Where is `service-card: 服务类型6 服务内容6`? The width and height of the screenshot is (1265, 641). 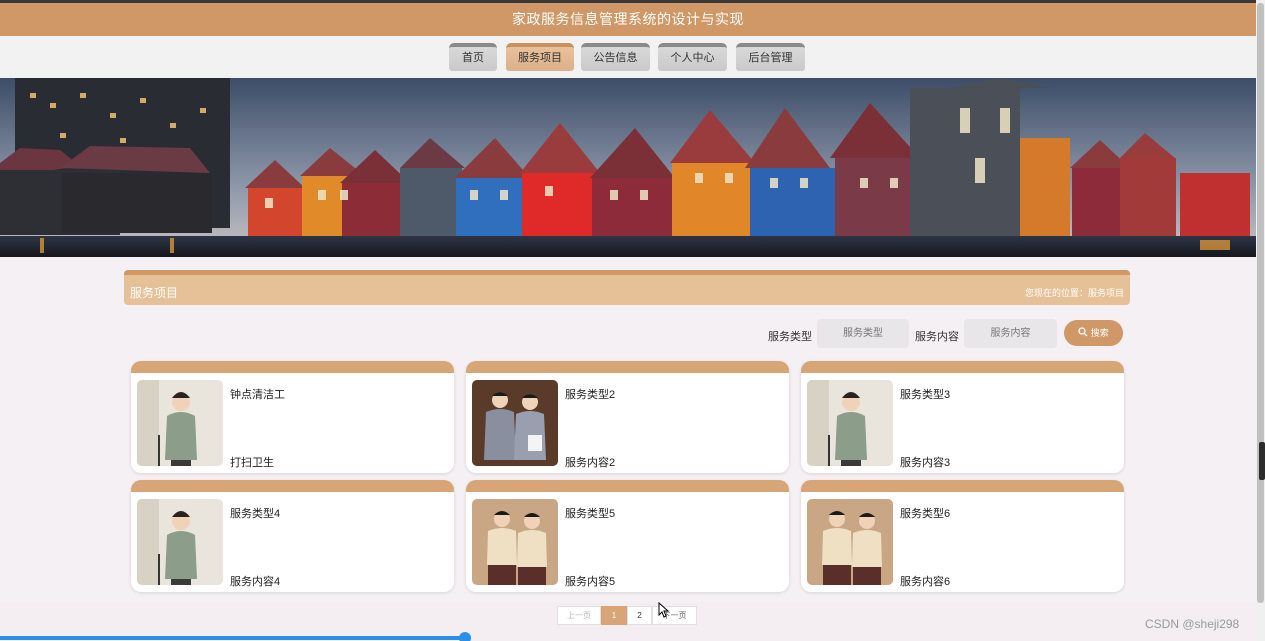 service-card: 服务类型6 服务内容6 is located at coordinates (962, 536).